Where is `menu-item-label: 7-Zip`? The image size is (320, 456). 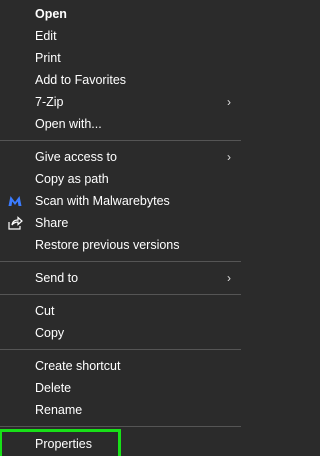 menu-item-label: 7-Zip is located at coordinates (49, 102).